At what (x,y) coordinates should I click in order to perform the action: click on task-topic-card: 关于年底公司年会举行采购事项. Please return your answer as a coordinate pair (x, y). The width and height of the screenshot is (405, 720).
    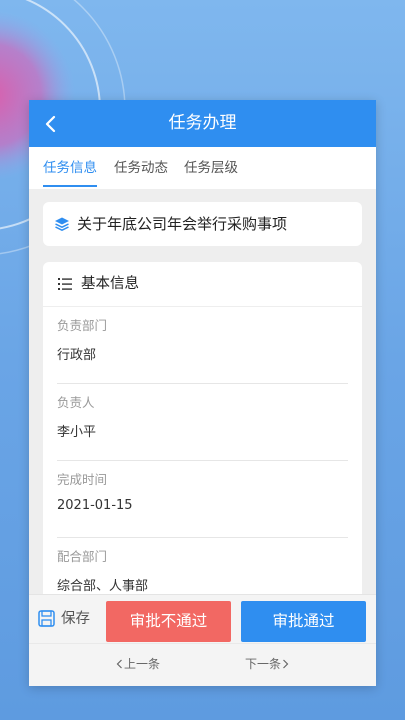
    Looking at the image, I should click on (202, 224).